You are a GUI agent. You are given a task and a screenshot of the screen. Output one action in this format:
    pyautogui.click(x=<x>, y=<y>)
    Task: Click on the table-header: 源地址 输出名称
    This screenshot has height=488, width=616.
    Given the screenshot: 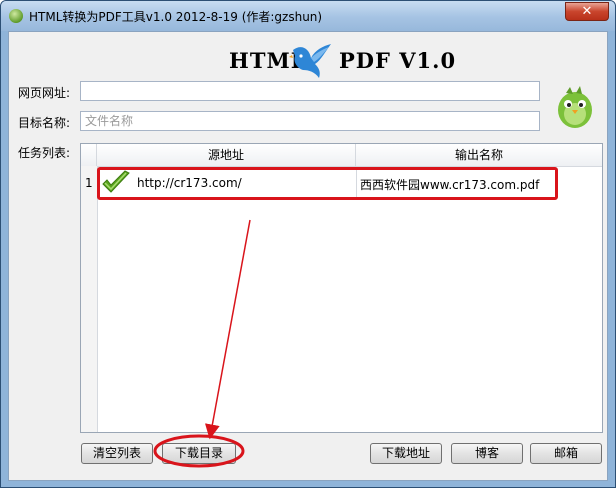 What is the action you would take?
    pyautogui.click(x=341, y=155)
    